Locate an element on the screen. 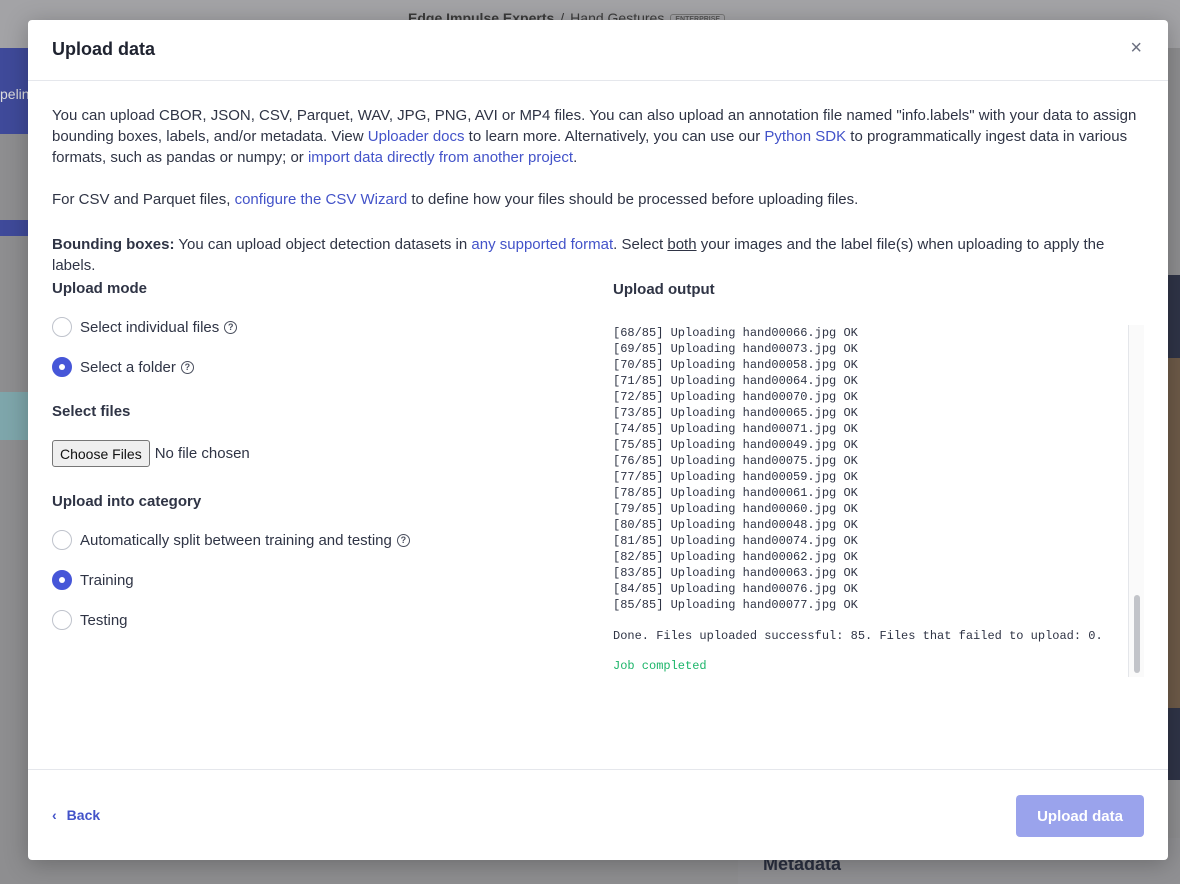 The width and height of the screenshot is (1180, 884). select-files-label: Select files is located at coordinates (91, 411).